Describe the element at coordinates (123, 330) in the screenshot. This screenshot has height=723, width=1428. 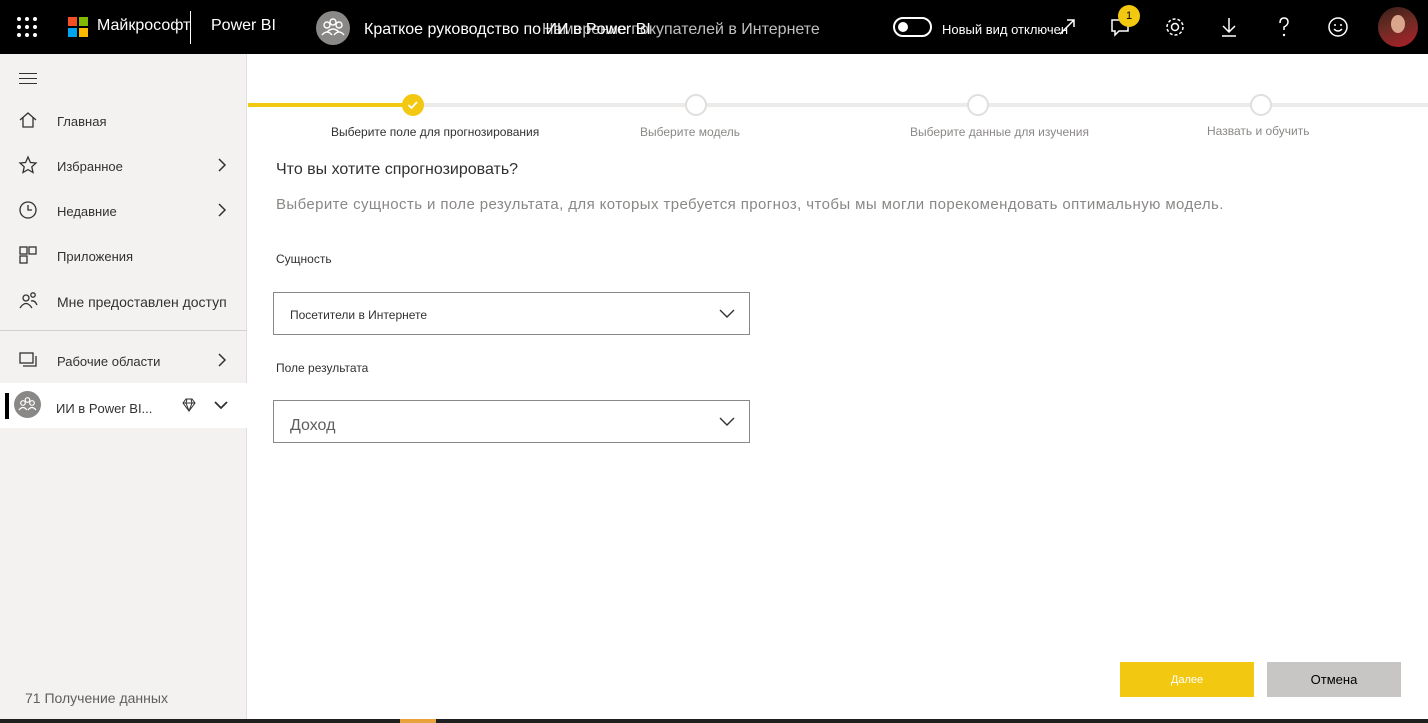
I see `sidebar-divider` at that location.